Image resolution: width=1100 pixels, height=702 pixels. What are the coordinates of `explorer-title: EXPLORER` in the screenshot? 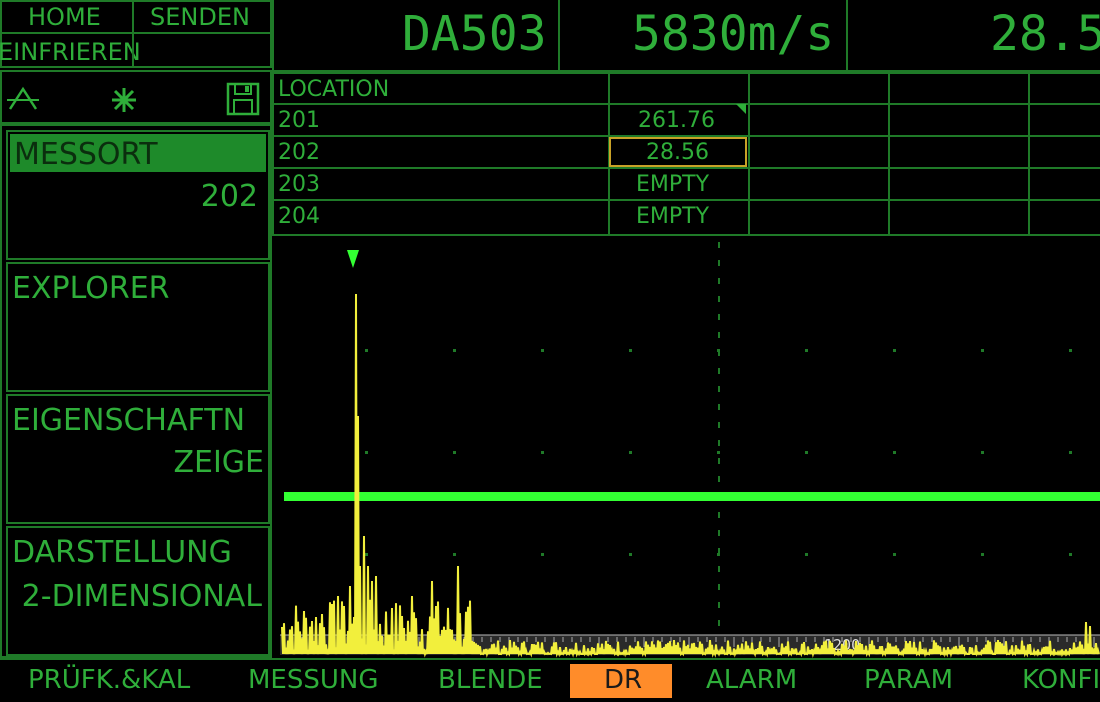 It's located at (91, 288).